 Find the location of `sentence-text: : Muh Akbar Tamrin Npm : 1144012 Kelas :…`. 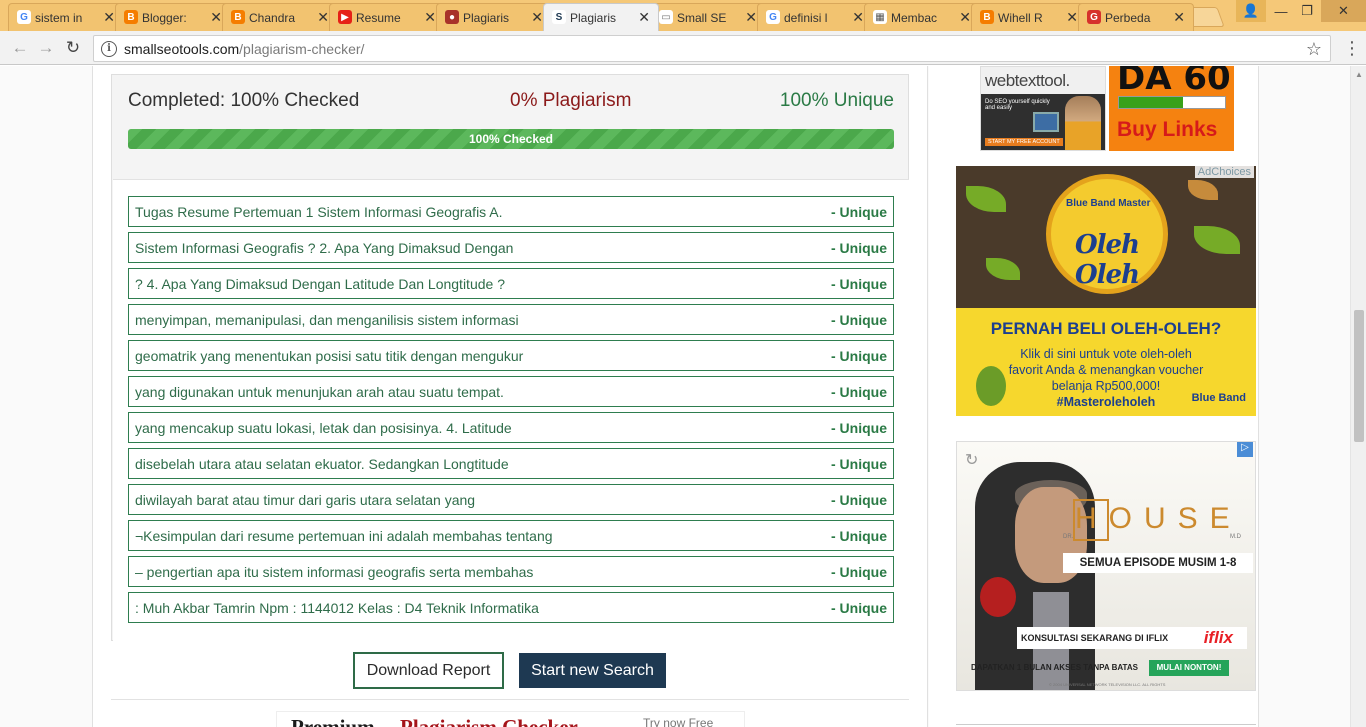

sentence-text: : Muh Akbar Tamrin Npm : 1144012 Kelas :… is located at coordinates (337, 607).